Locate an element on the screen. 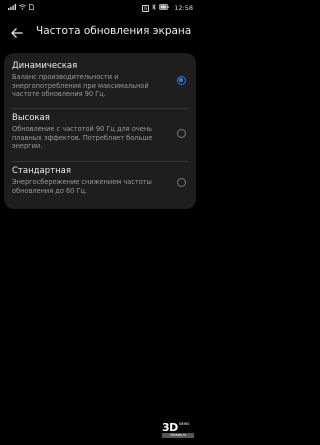  status-bar: N 12:58 is located at coordinates (100, 8).